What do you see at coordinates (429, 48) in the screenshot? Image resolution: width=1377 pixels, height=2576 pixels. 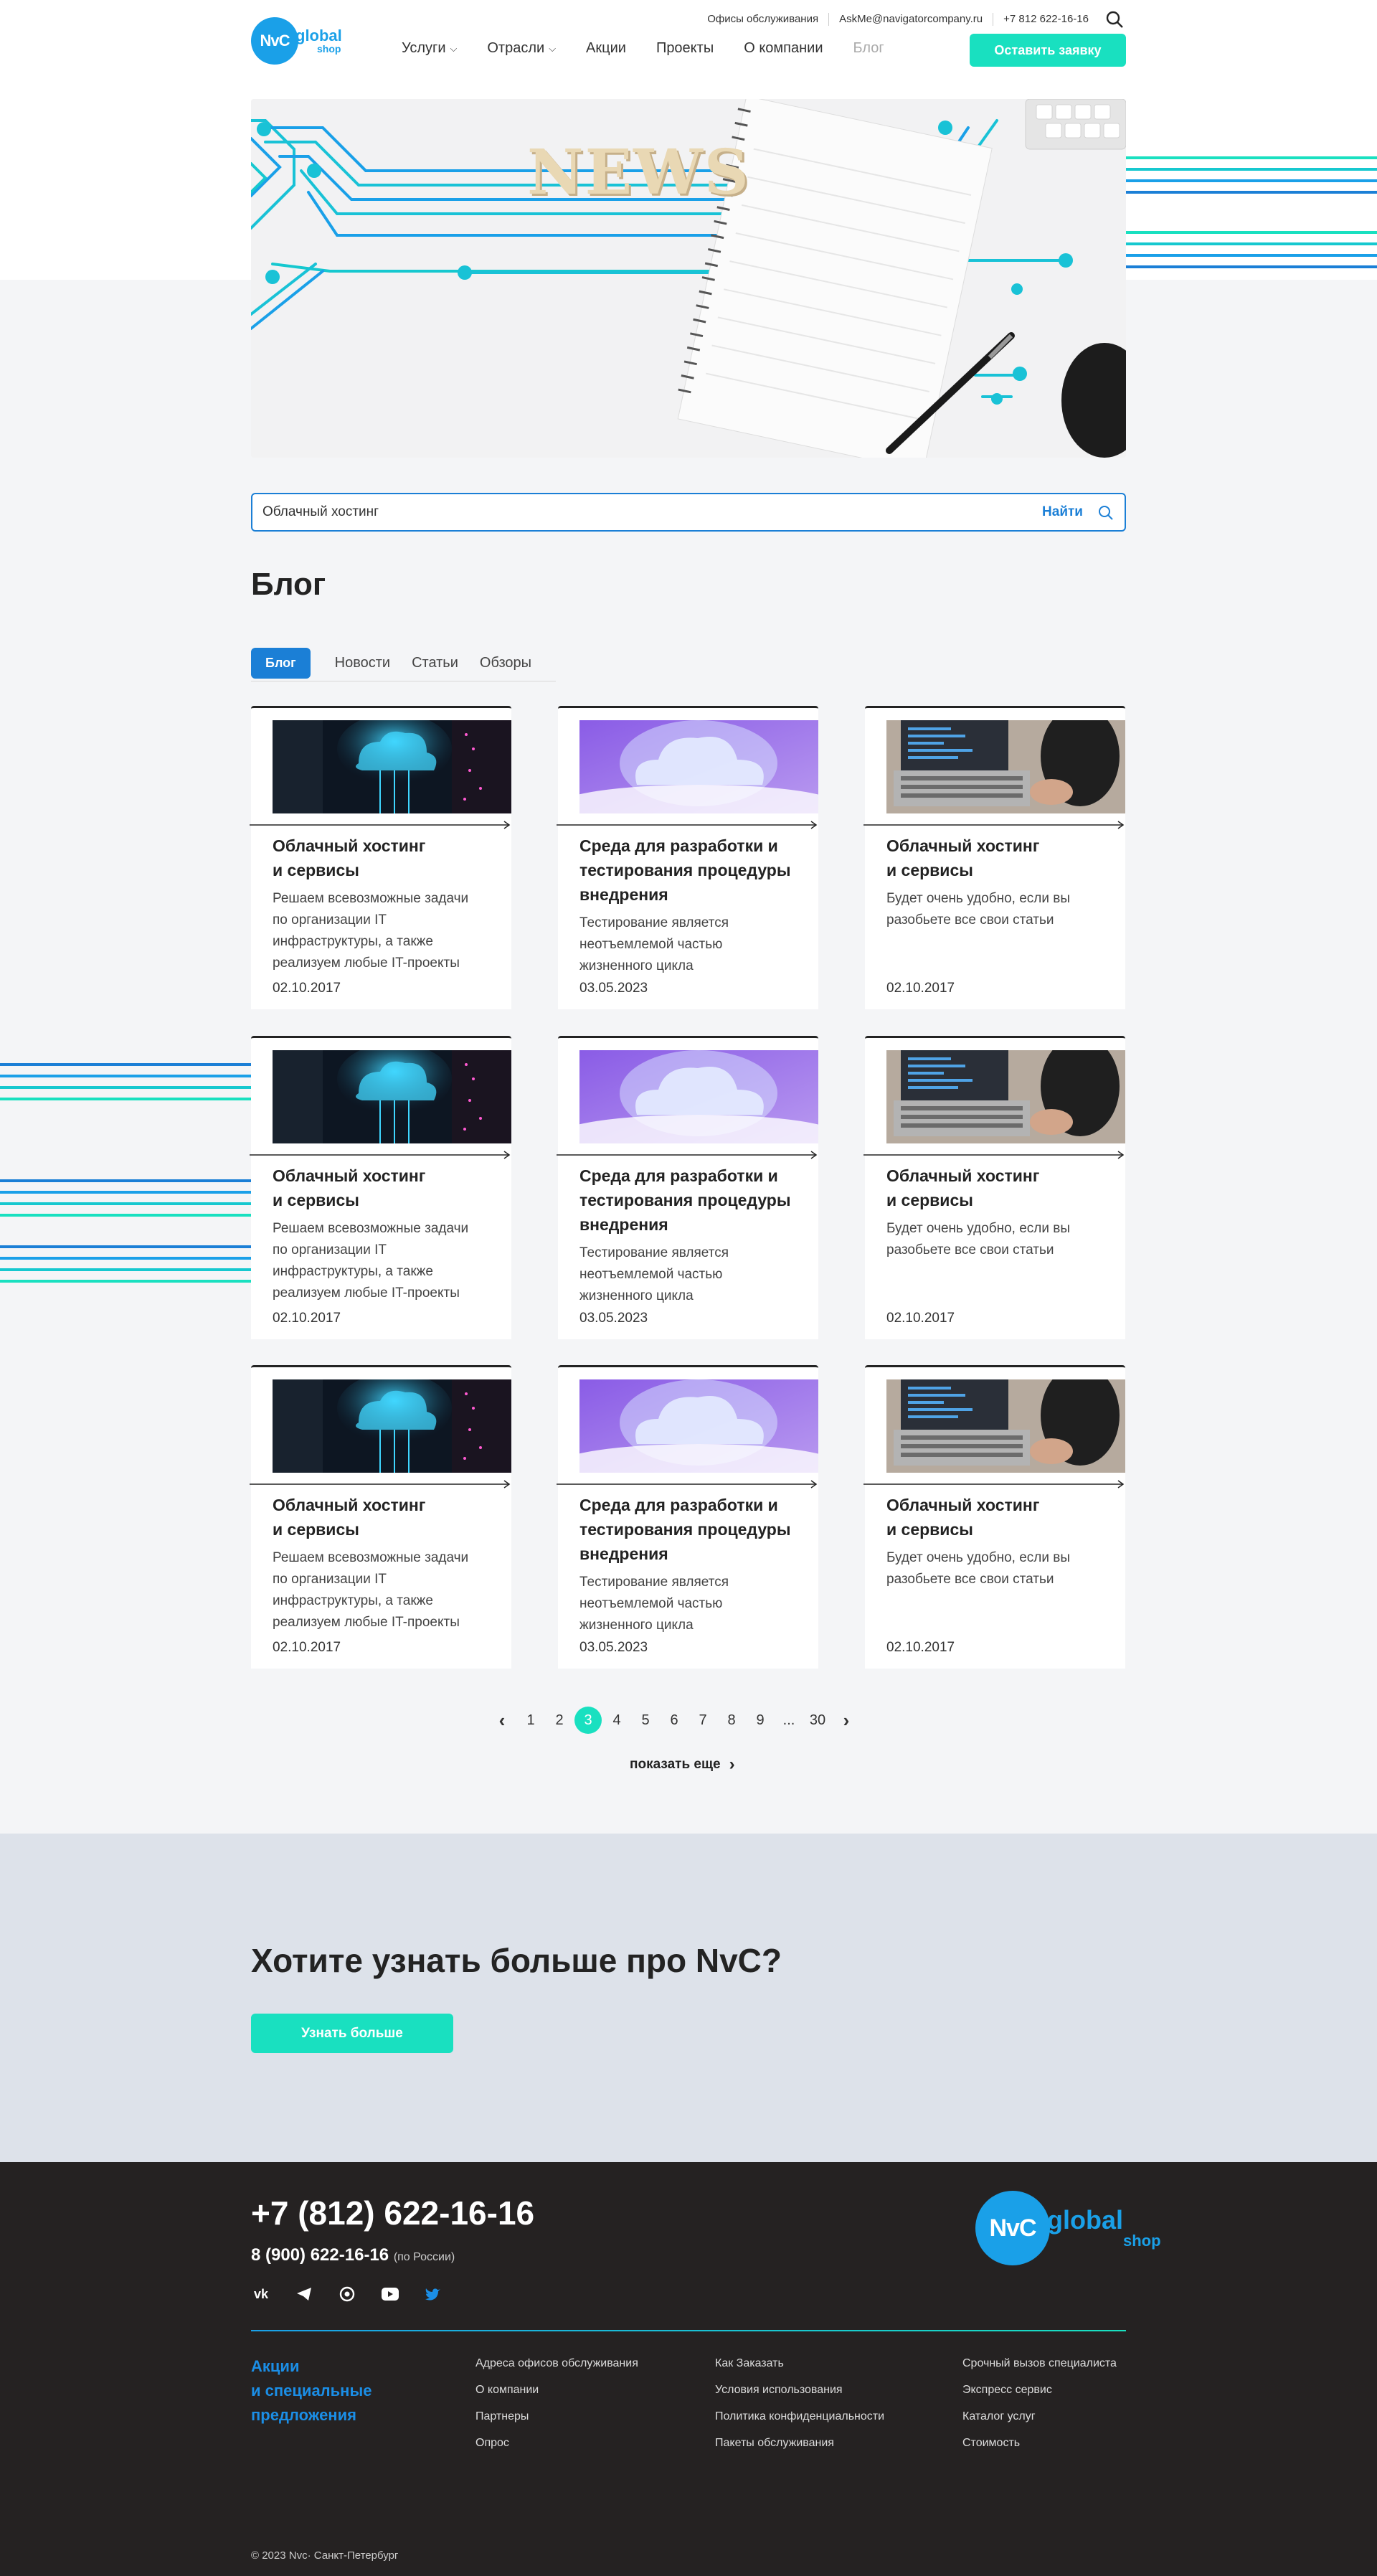 I see `nav-services: Услуги ⌵` at bounding box center [429, 48].